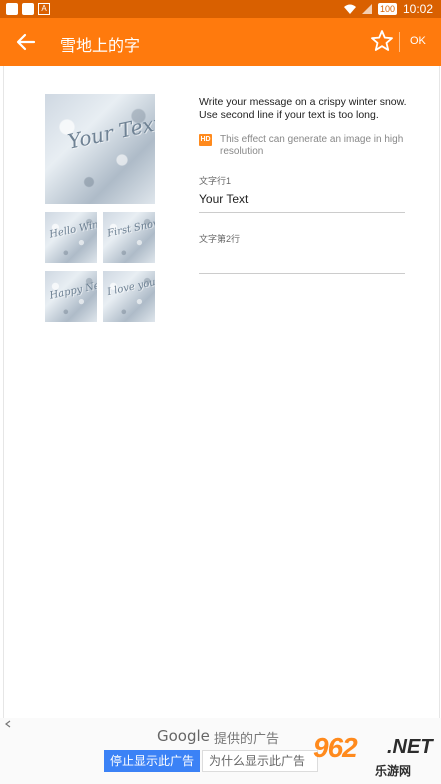 The height and width of the screenshot is (784, 441). Describe the element at coordinates (152, 761) in the screenshot. I see `stop-ad-button: 停止显示此广告` at that location.